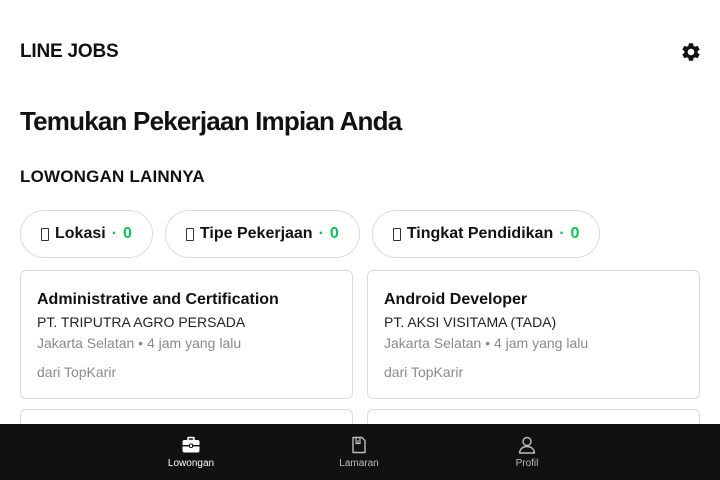 The width and height of the screenshot is (720, 480). I want to click on nav-label: Lowongan, so click(191, 463).